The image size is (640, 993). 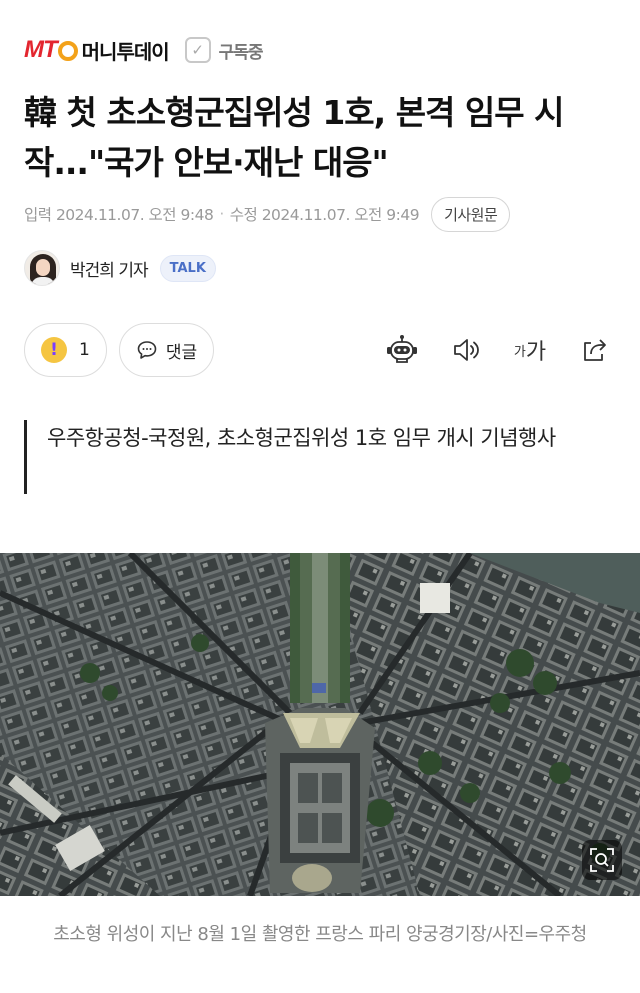 I want to click on original-article-button: 기사원문, so click(x=471, y=214).